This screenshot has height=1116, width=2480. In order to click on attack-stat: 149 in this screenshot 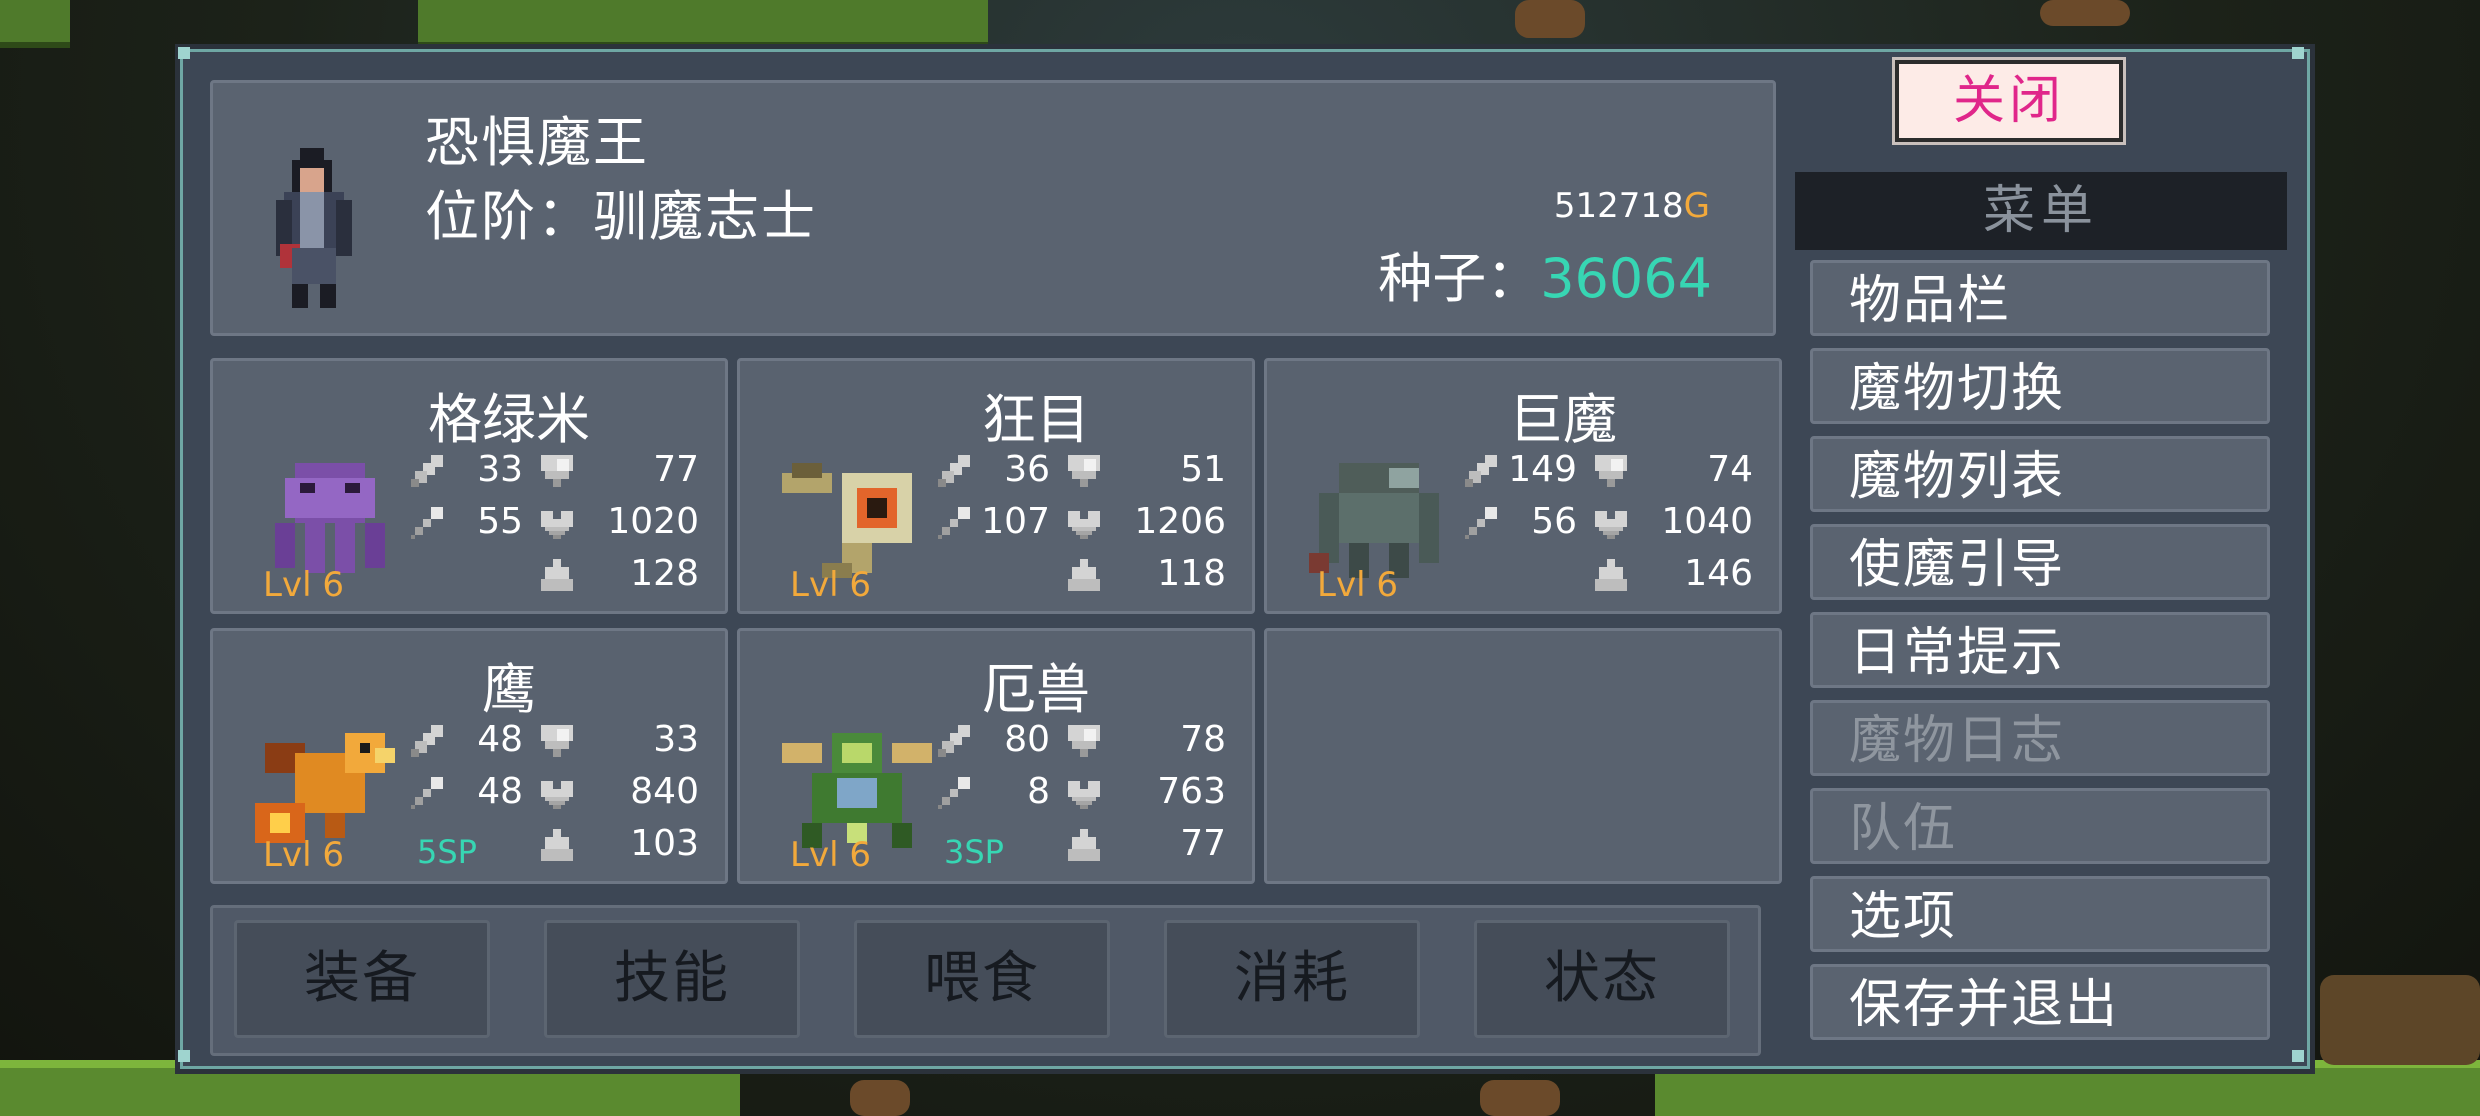, I will do `click(1542, 469)`.